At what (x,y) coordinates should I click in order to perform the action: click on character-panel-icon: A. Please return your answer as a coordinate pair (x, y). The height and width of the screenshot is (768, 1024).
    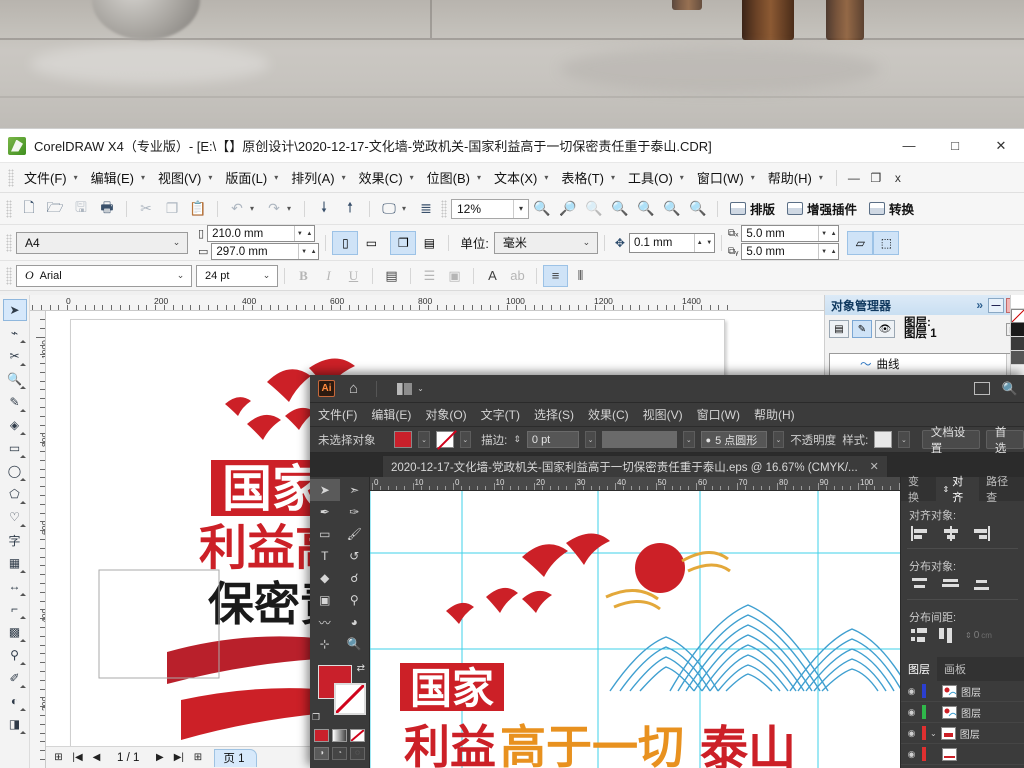
    Looking at the image, I should click on (492, 276).